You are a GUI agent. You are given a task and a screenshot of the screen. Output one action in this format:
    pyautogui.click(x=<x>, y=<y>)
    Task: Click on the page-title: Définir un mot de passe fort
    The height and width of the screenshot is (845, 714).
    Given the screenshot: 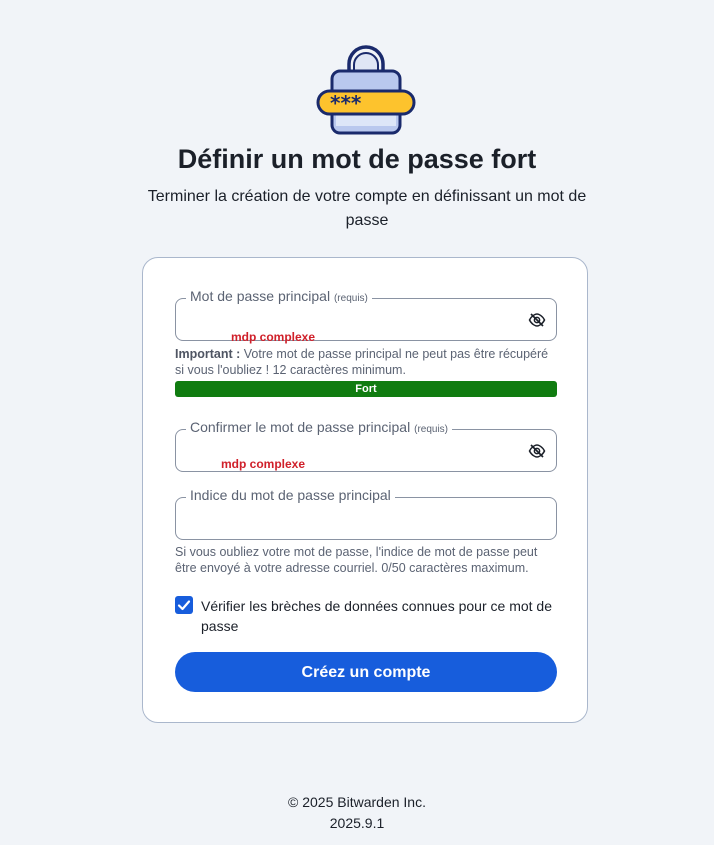 What is the action you would take?
    pyautogui.click(x=357, y=159)
    